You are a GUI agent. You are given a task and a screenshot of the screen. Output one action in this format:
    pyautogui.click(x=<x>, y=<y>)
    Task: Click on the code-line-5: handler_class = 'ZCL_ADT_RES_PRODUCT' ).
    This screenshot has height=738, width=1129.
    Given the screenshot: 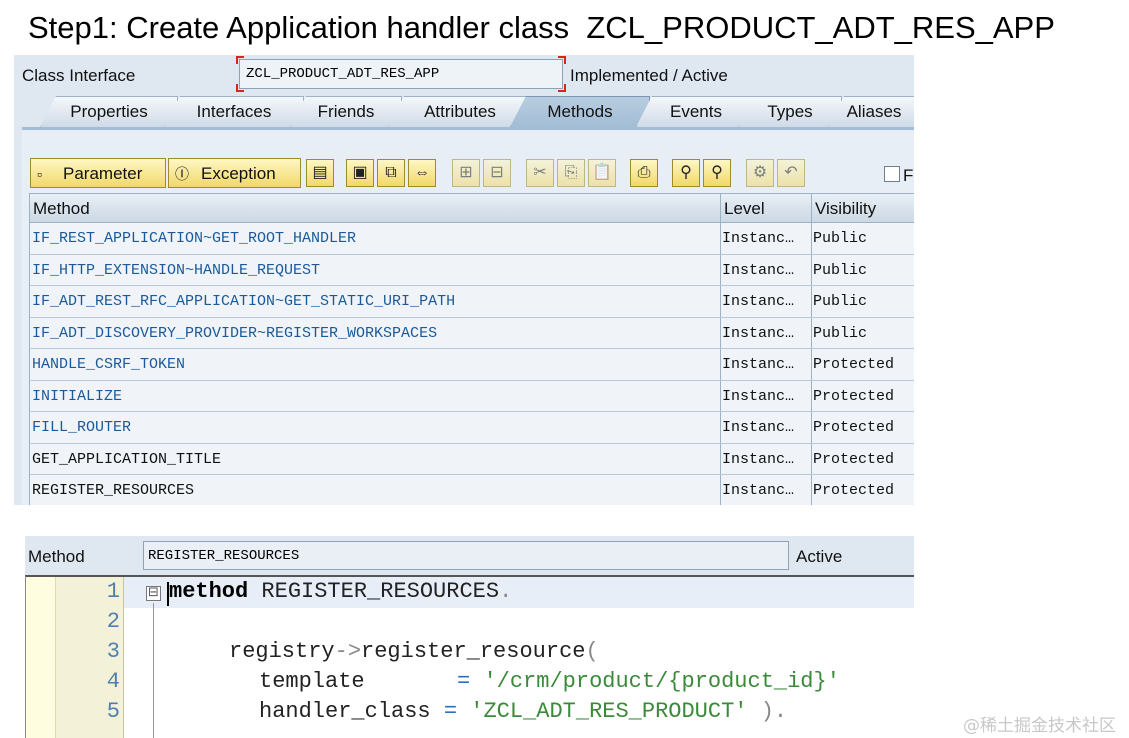 What is the action you would take?
    pyautogui.click(x=523, y=711)
    